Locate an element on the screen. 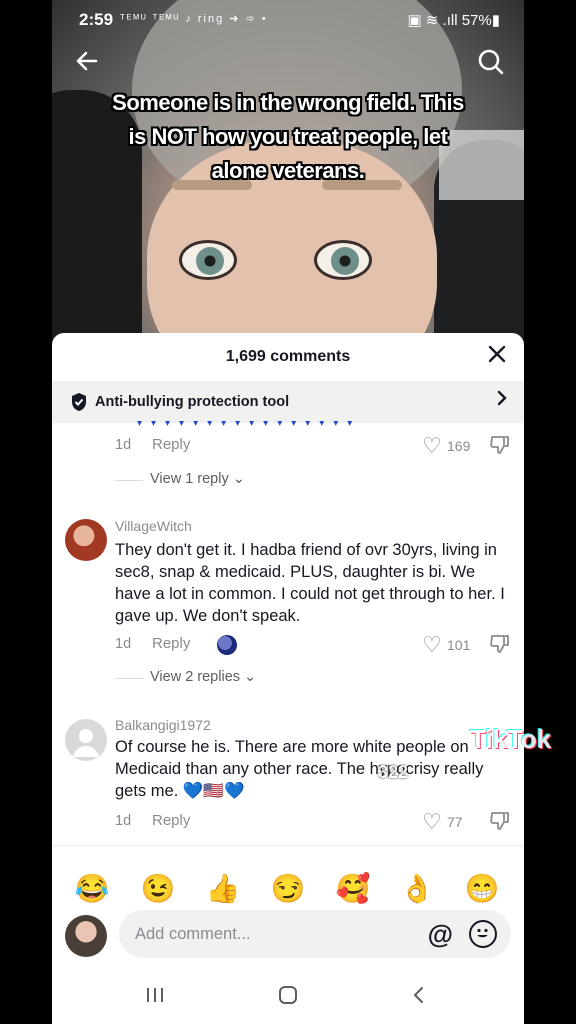 Image resolution: width=576 pixels, height=1024 pixels. system-nav-bar is located at coordinates (288, 994).